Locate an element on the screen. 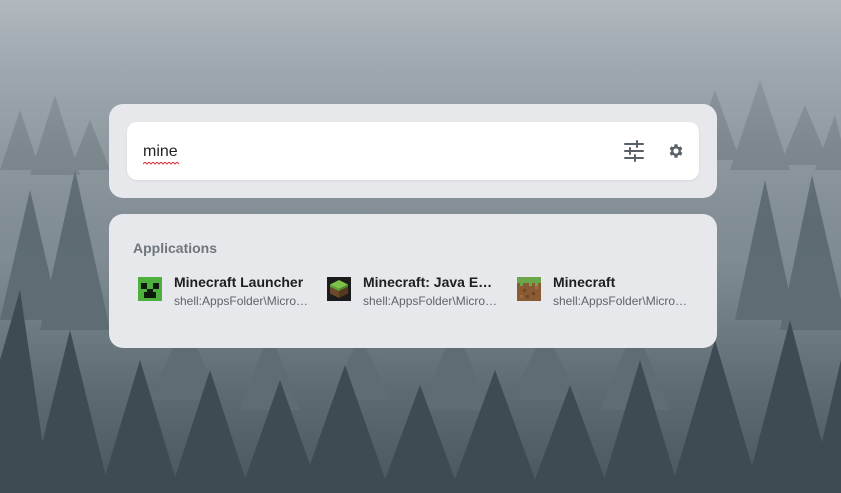 The width and height of the screenshot is (841, 493). section-title: Applications is located at coordinates (175, 248).